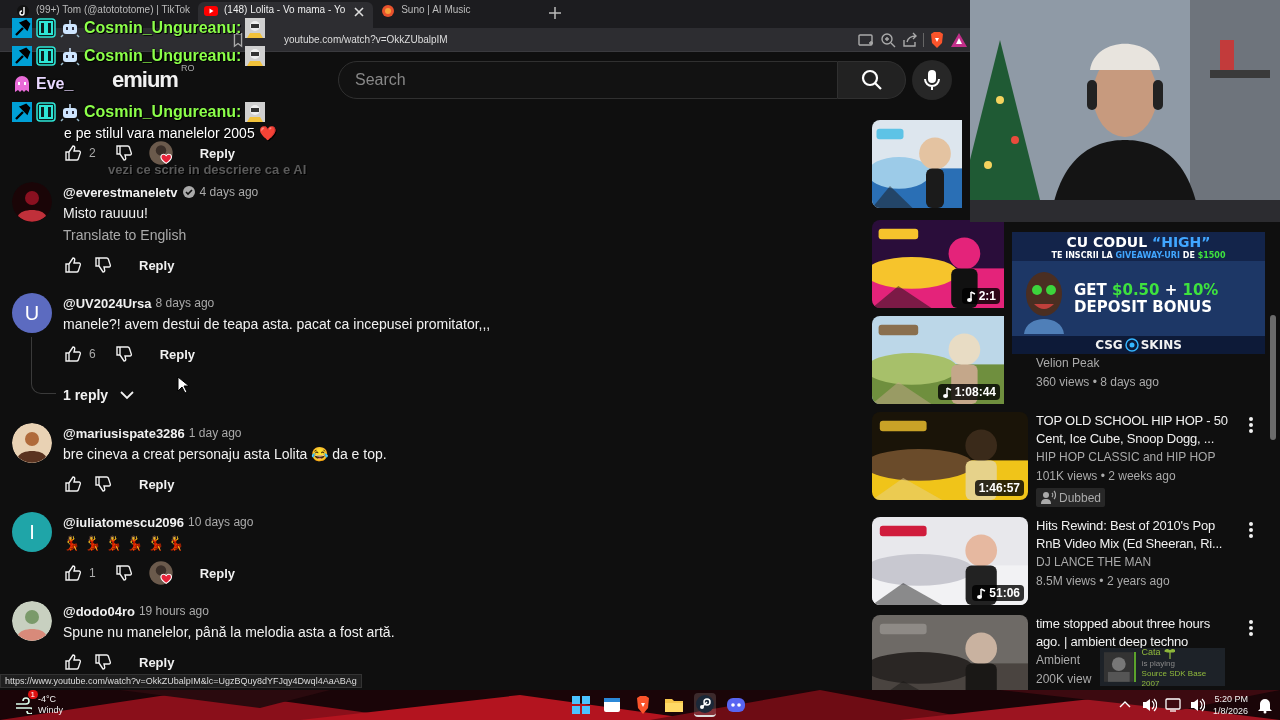  I want to click on chat-username: Eve_, so click(55, 84).